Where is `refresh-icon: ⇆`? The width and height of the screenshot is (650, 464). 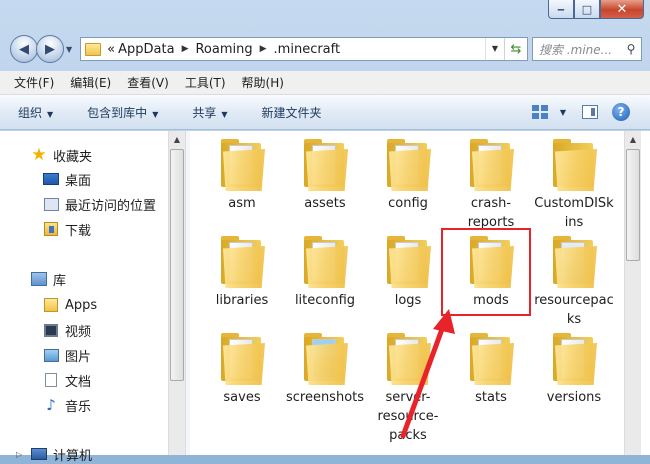 refresh-icon: ⇆ is located at coordinates (515, 49).